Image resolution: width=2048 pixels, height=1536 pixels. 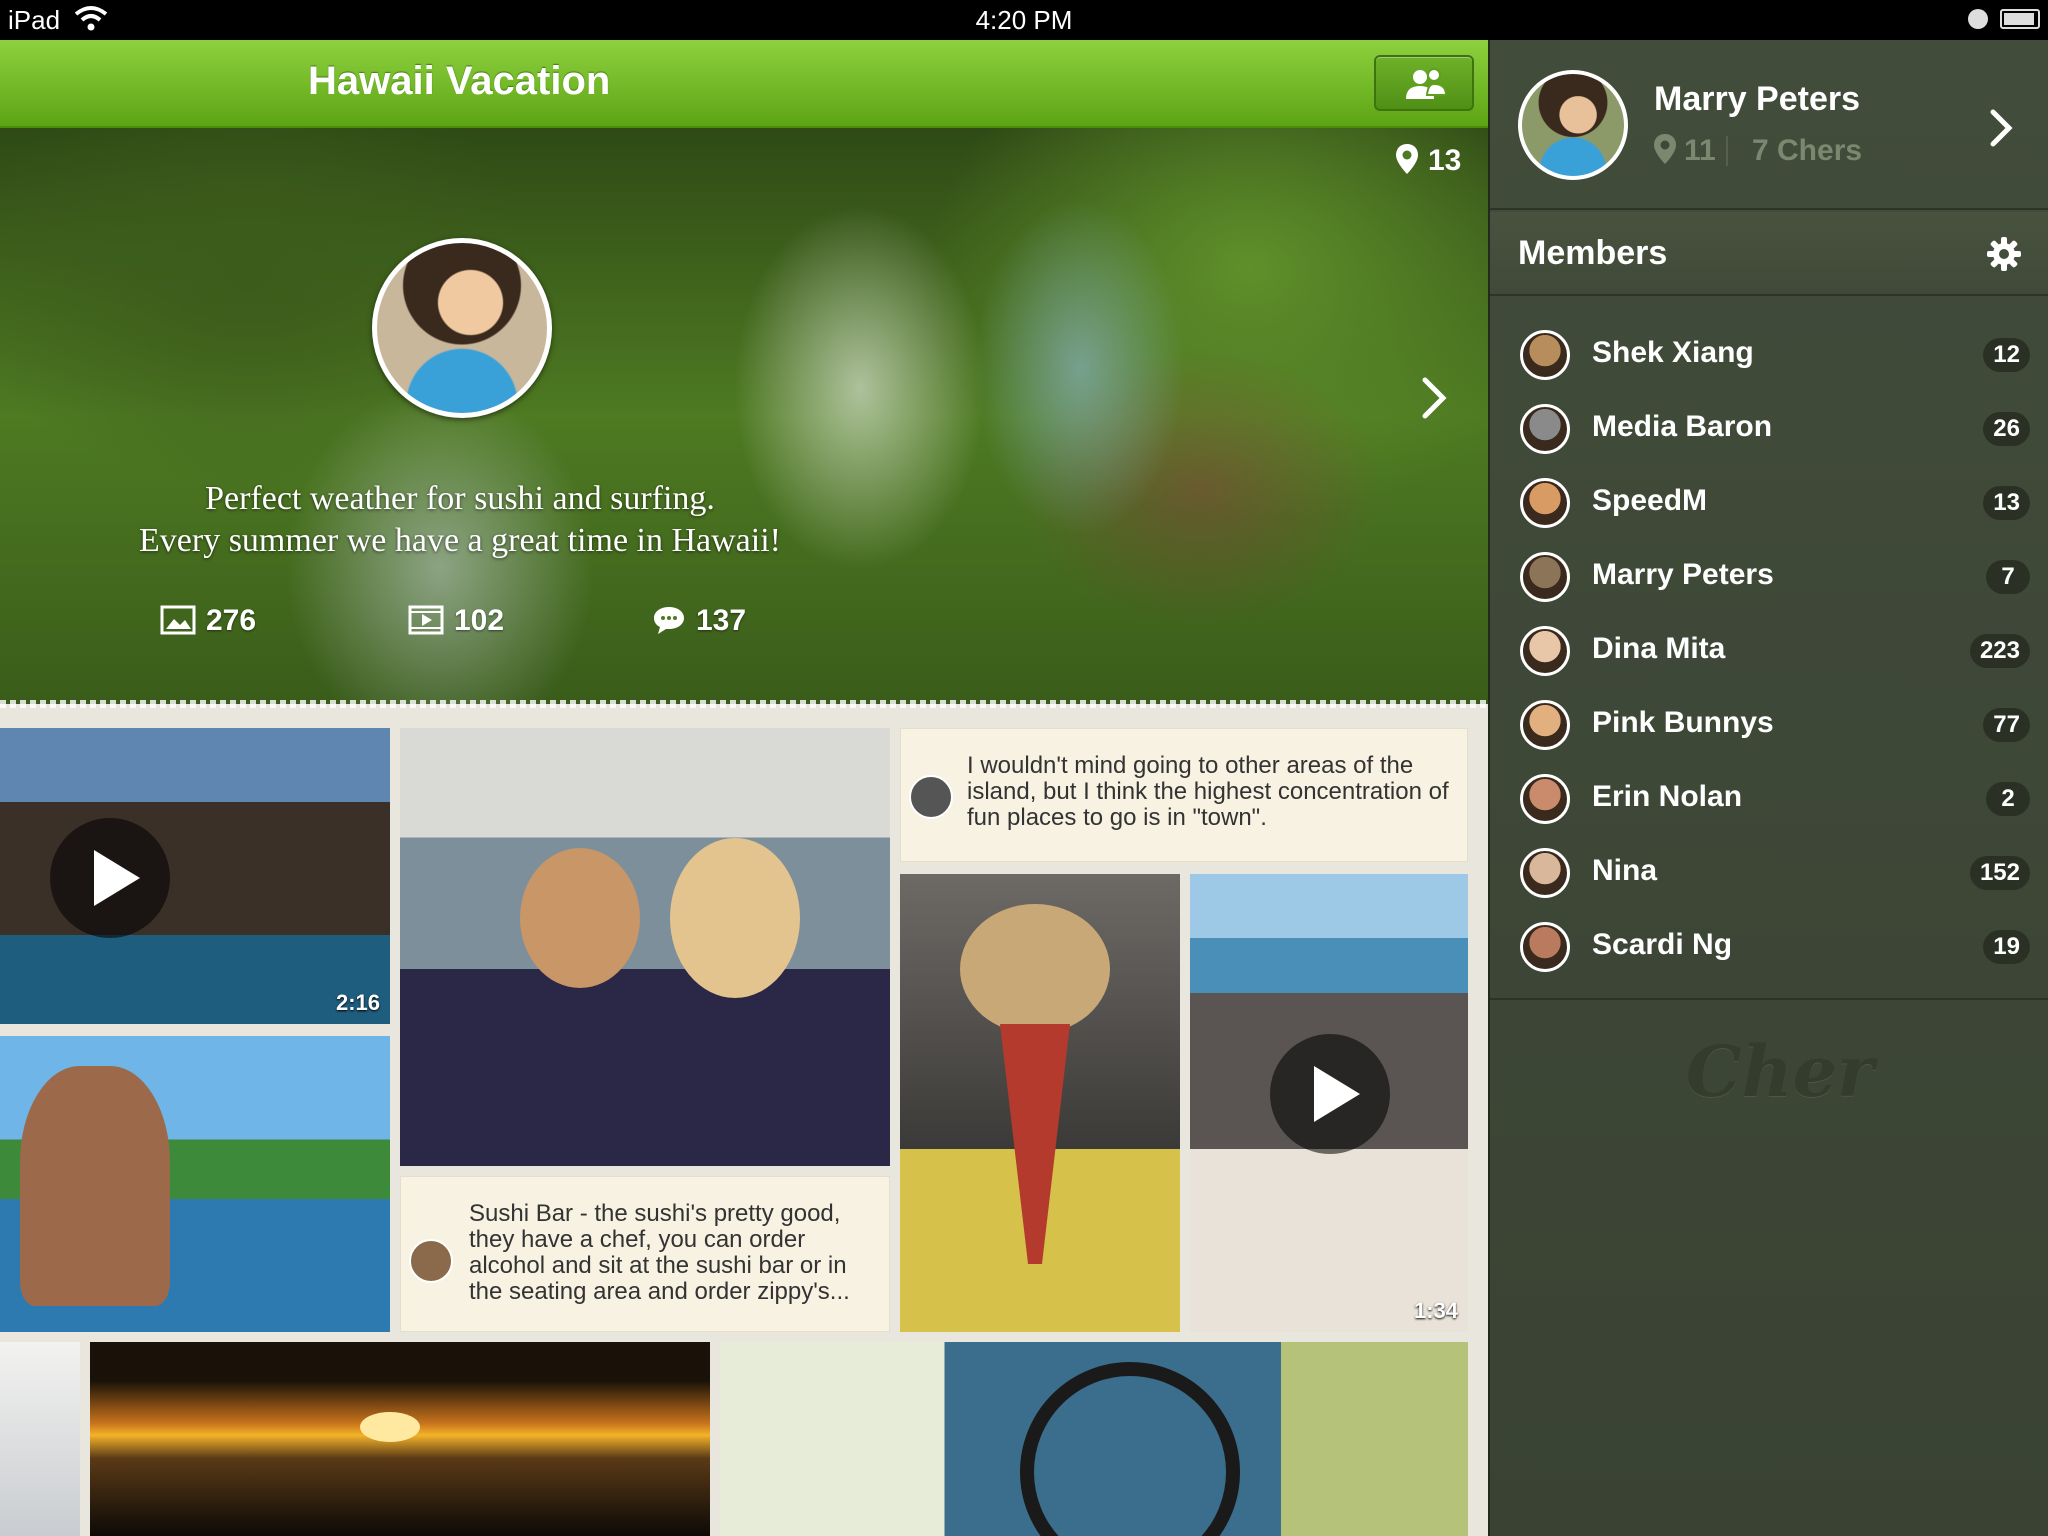 I want to click on videos-count: 102, so click(x=456, y=621).